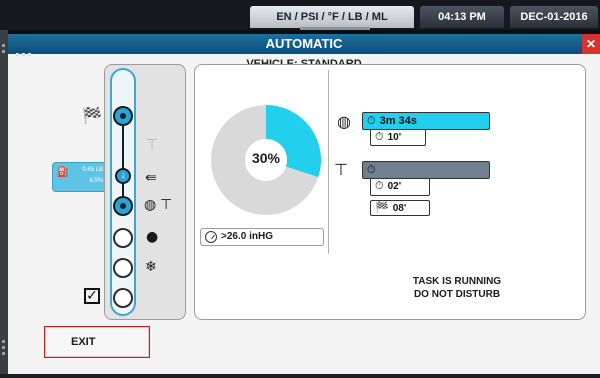 The image size is (600, 378). Describe the element at coordinates (211, 237) in the screenshot. I see `gauge-icon` at that location.